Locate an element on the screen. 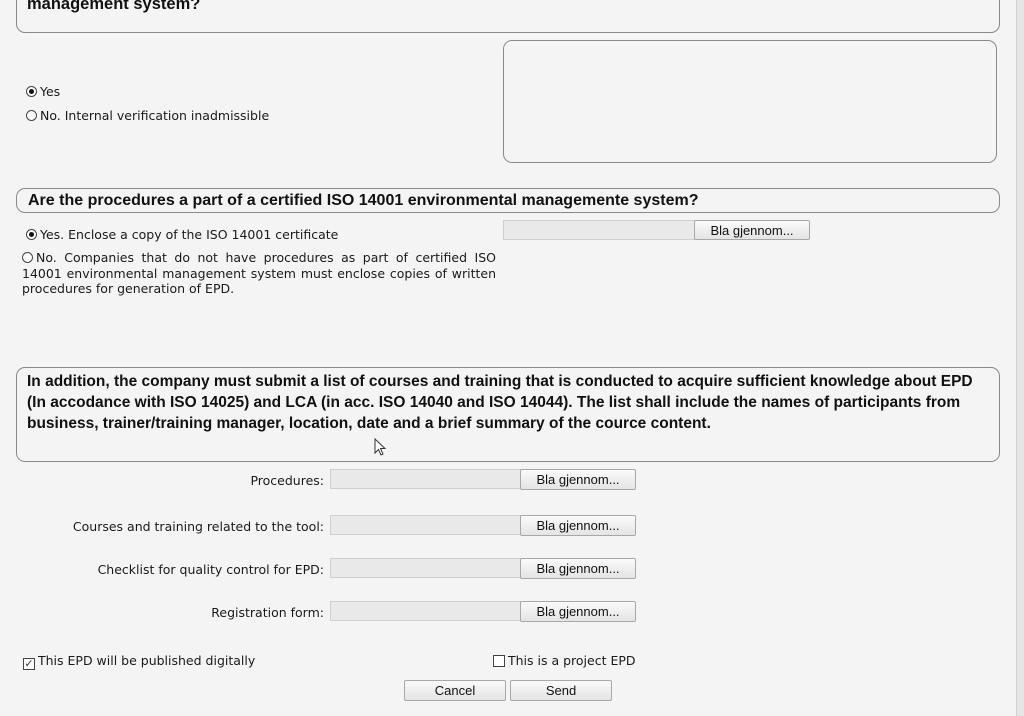 This screenshot has height=716, width=1024. checkbox-label: This is a project EPD is located at coordinates (572, 660).